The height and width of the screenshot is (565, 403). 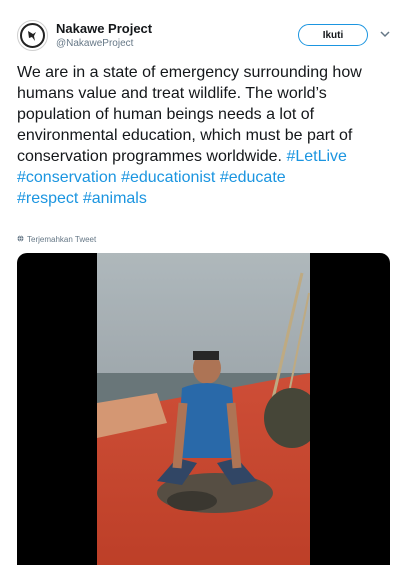 What do you see at coordinates (253, 177) in the screenshot?
I see `hashtag-educate: #educate` at bounding box center [253, 177].